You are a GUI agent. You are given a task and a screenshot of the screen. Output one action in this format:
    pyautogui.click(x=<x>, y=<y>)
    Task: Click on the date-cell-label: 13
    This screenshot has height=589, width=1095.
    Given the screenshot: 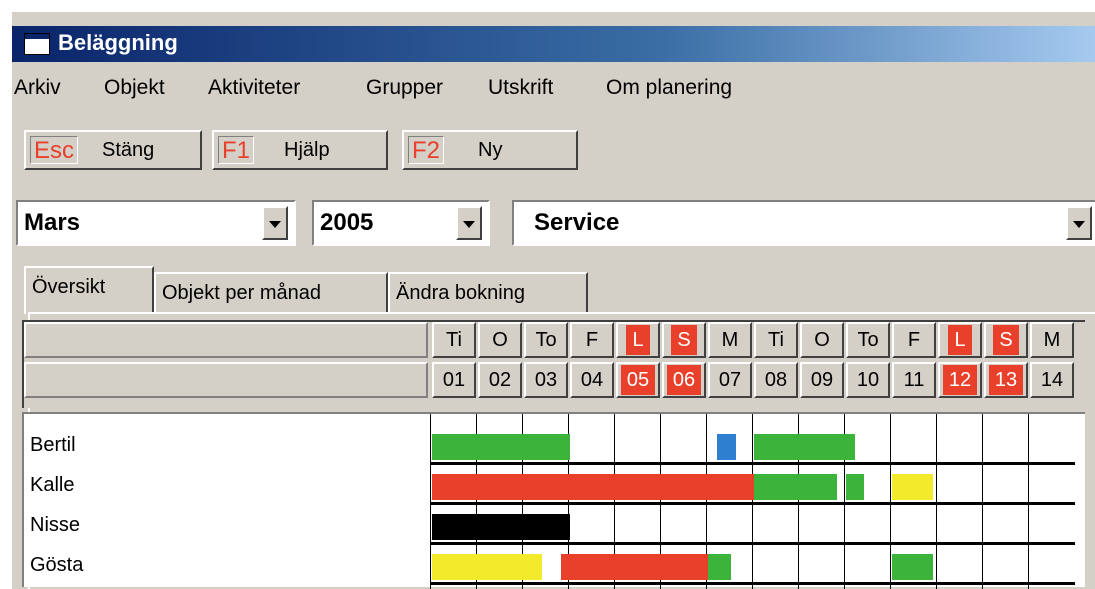 What is the action you would take?
    pyautogui.click(x=1006, y=380)
    